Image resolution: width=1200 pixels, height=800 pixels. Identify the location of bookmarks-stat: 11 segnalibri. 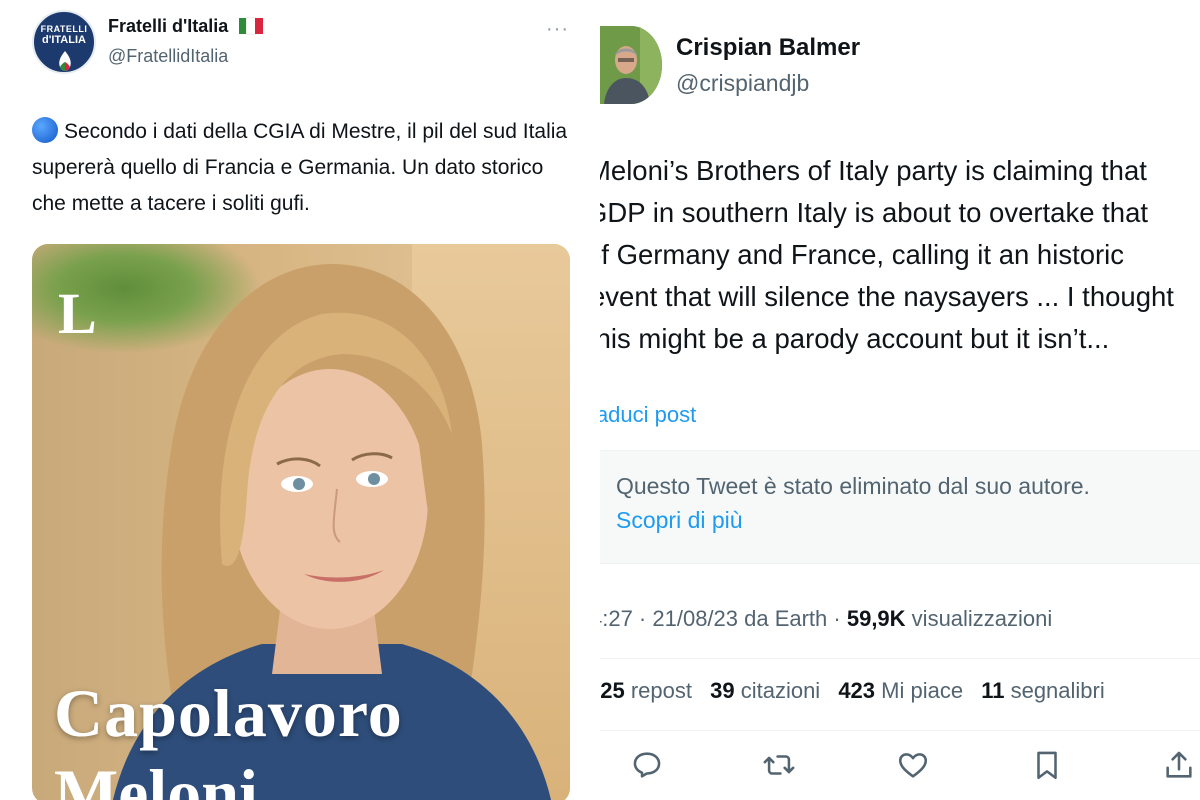
(1043, 690).